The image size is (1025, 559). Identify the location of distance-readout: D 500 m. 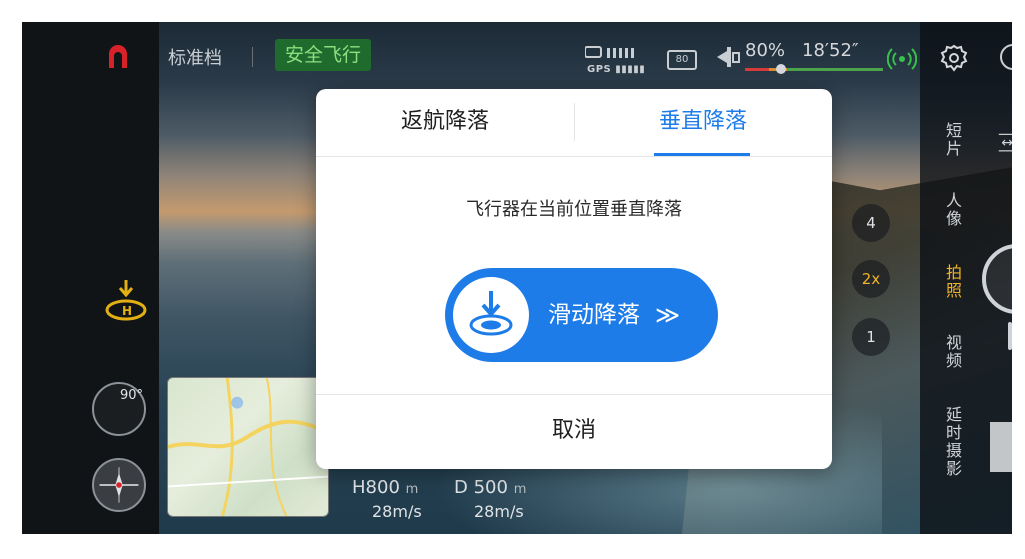
(490, 487).